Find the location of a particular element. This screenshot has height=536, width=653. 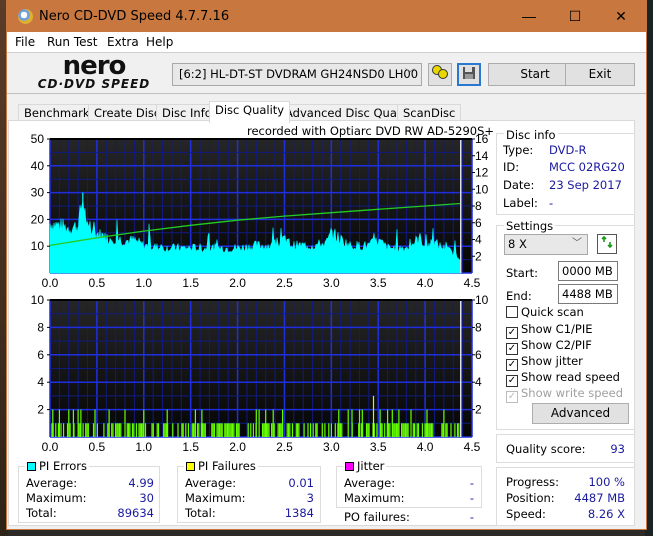

pi-failures-total-value: 1384 is located at coordinates (299, 513).